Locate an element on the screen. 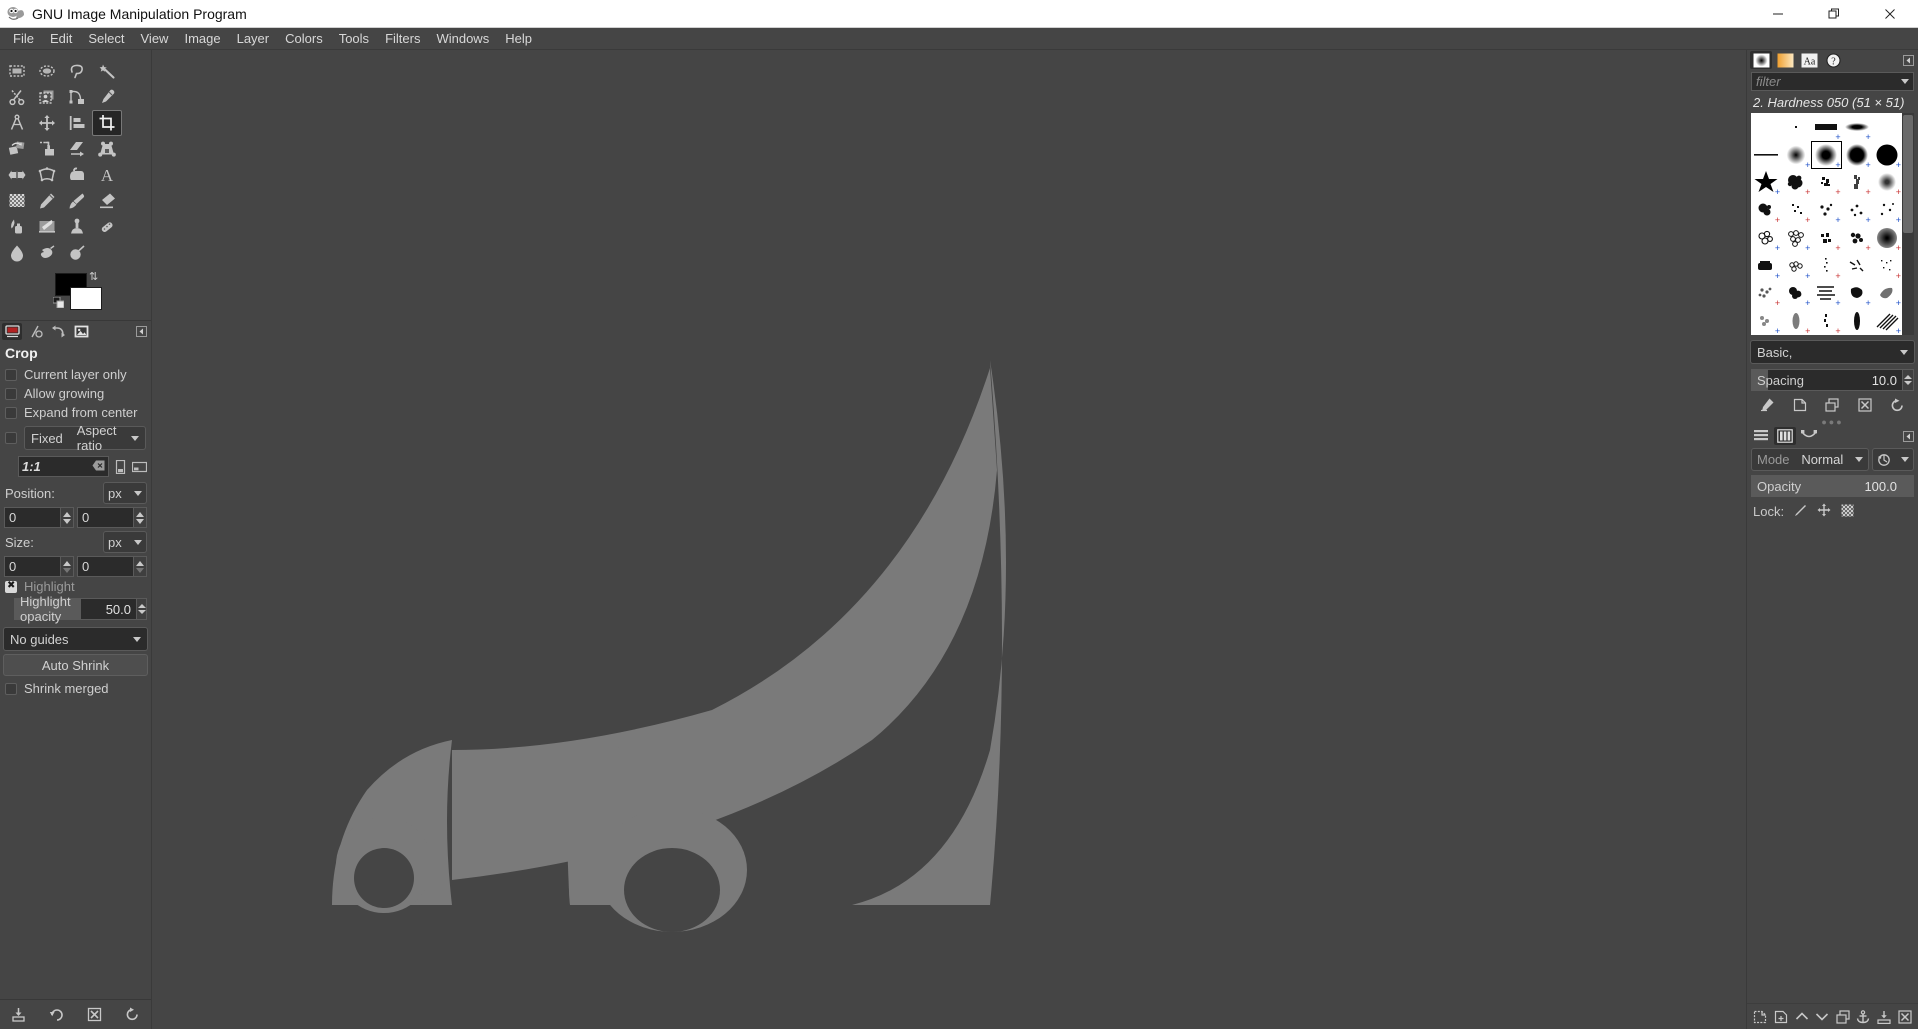 The width and height of the screenshot is (1918, 1029). tool-options-tab is located at coordinates (12, 331).